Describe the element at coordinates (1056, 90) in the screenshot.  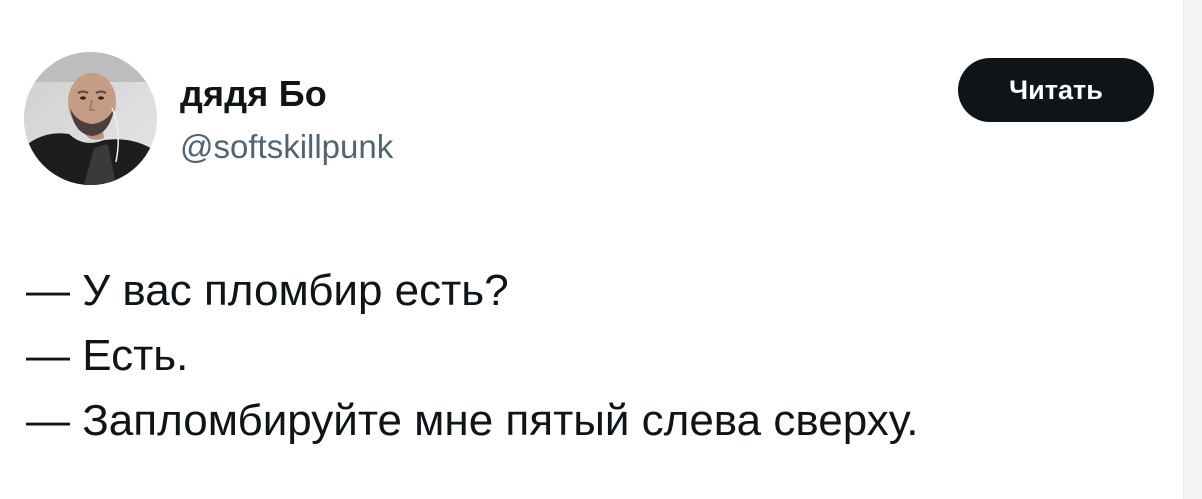
I see `follow-button: Читать` at that location.